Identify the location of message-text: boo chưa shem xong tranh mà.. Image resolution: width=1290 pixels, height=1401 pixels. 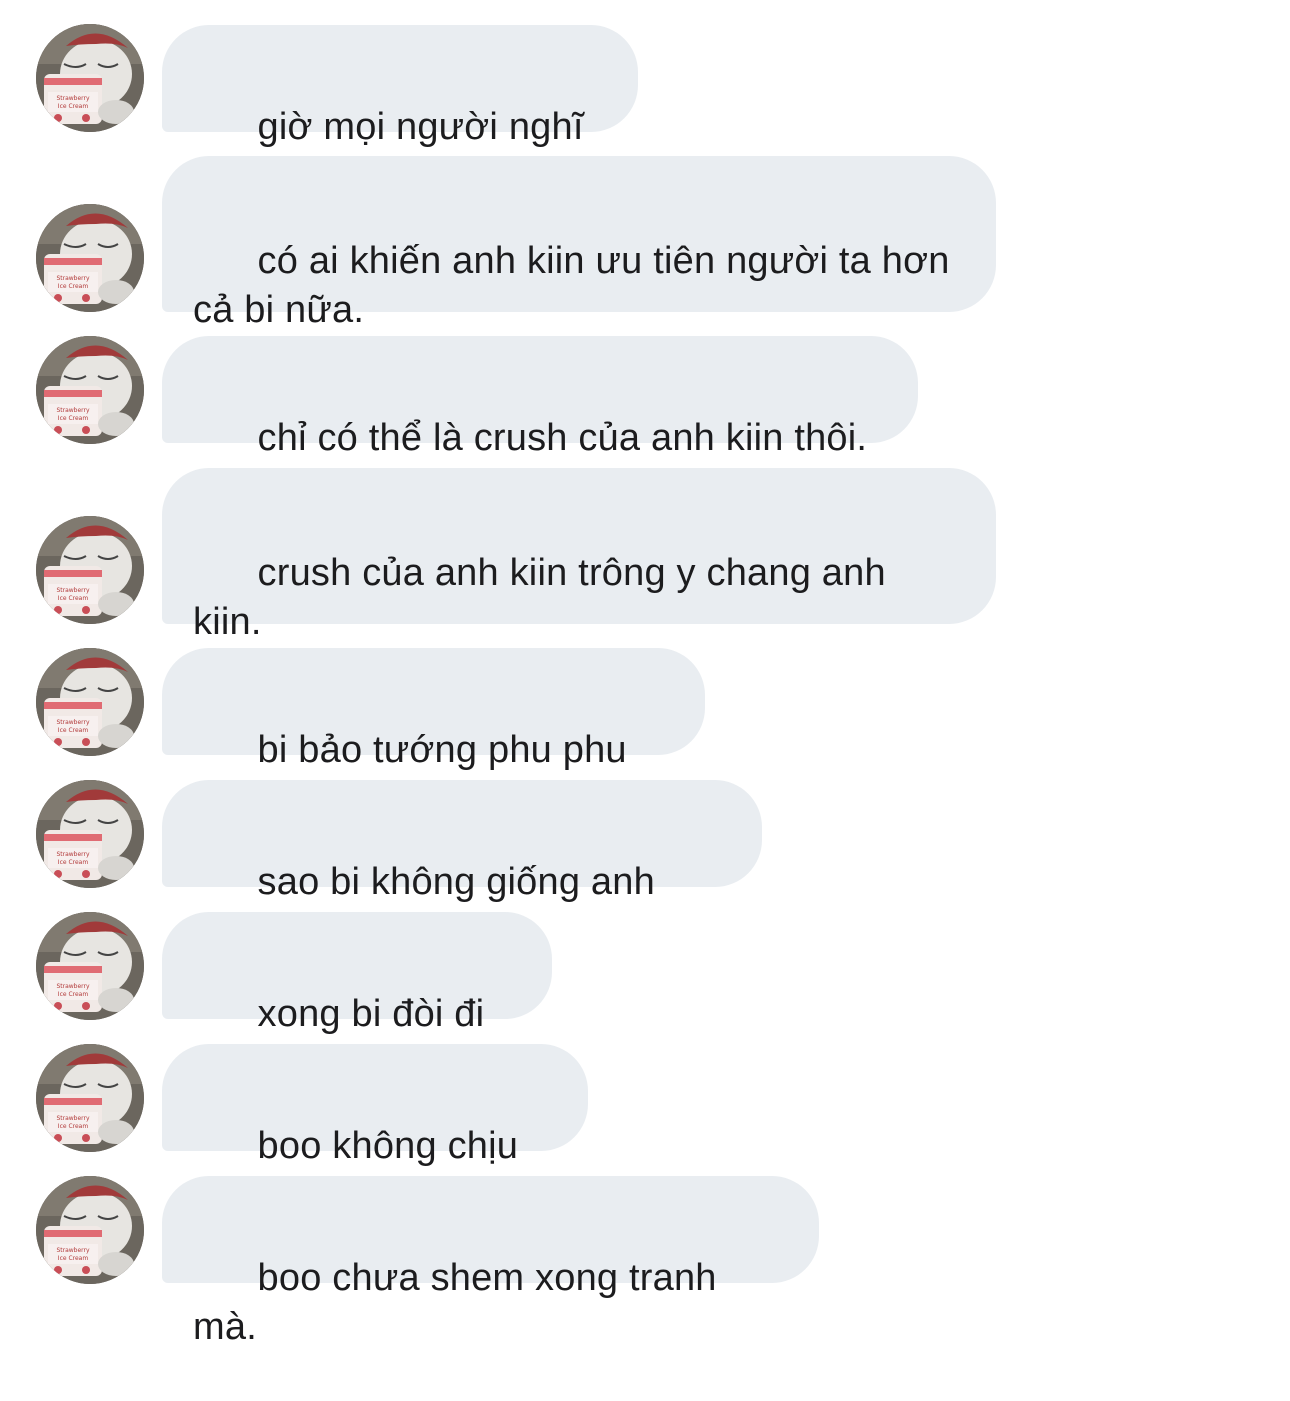
(460, 1302).